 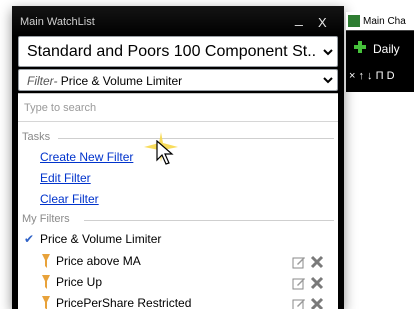 I want to click on chart-icon, so click(x=354, y=21).